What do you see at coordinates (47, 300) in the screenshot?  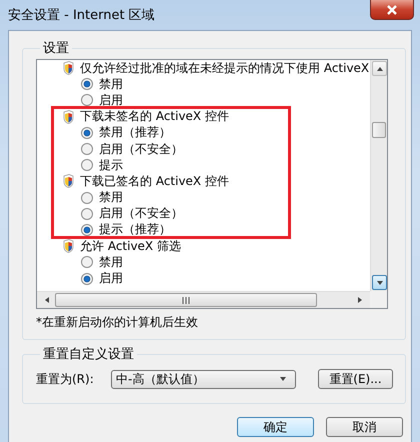 I see `left-arrow-icon` at bounding box center [47, 300].